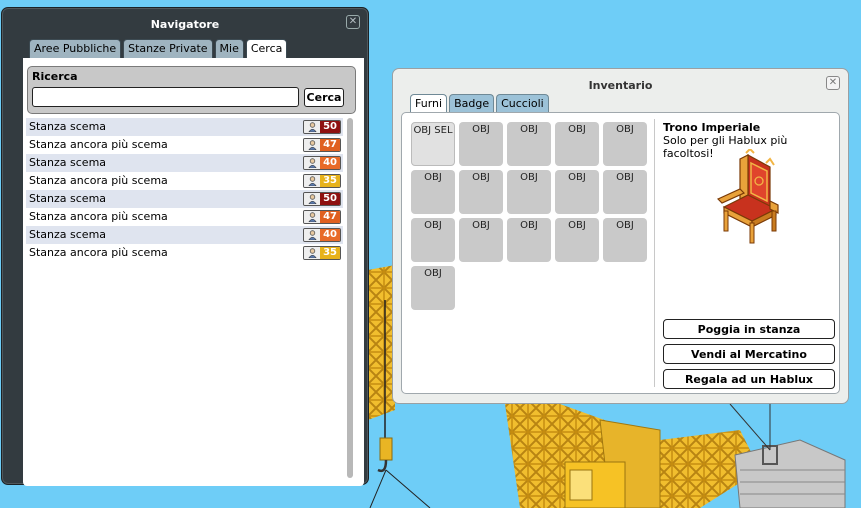  I want to click on crane-arm-left, so click(381, 342).